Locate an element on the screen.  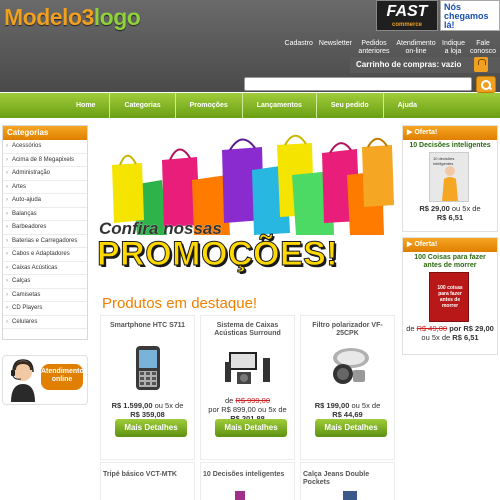
category-item: CD Players is located at coordinates (45, 309).